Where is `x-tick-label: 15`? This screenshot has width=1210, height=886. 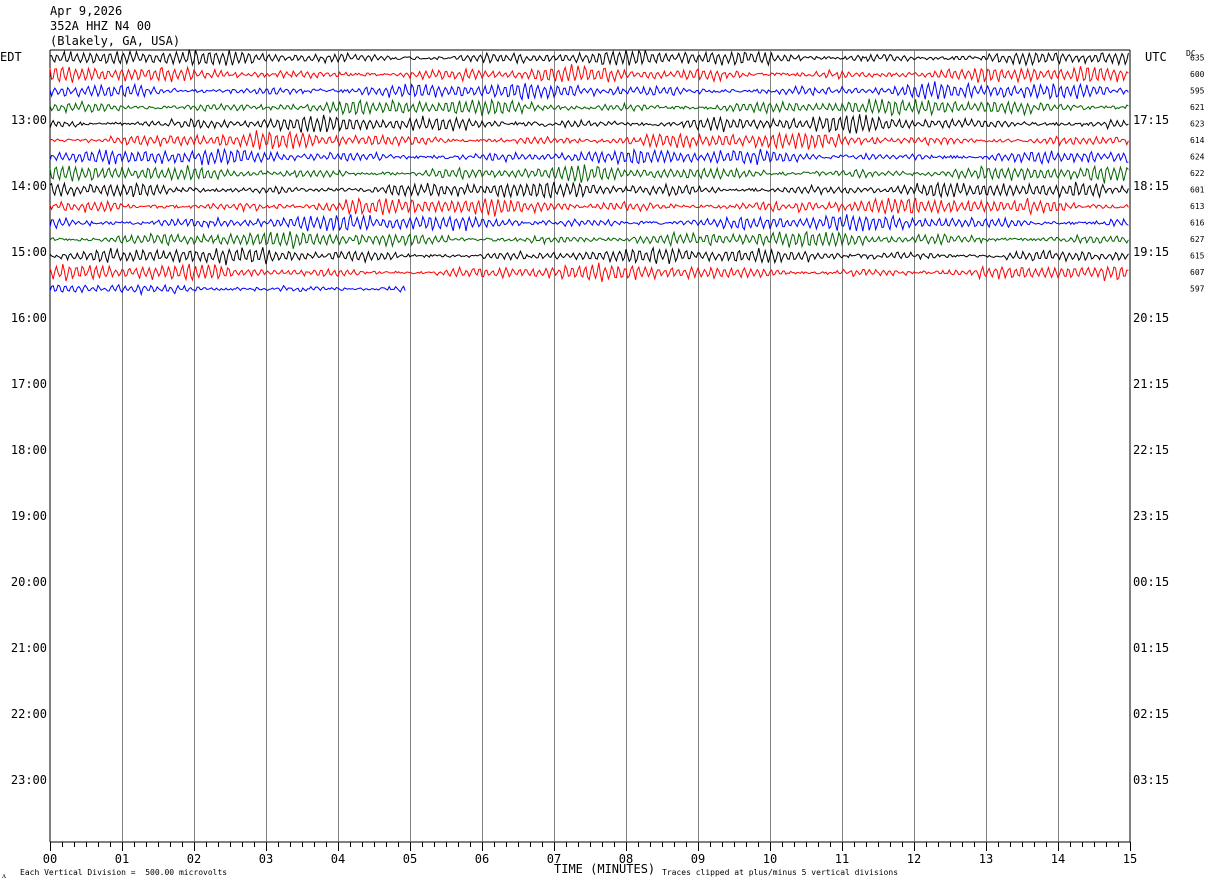 x-tick-label: 15 is located at coordinates (1130, 859).